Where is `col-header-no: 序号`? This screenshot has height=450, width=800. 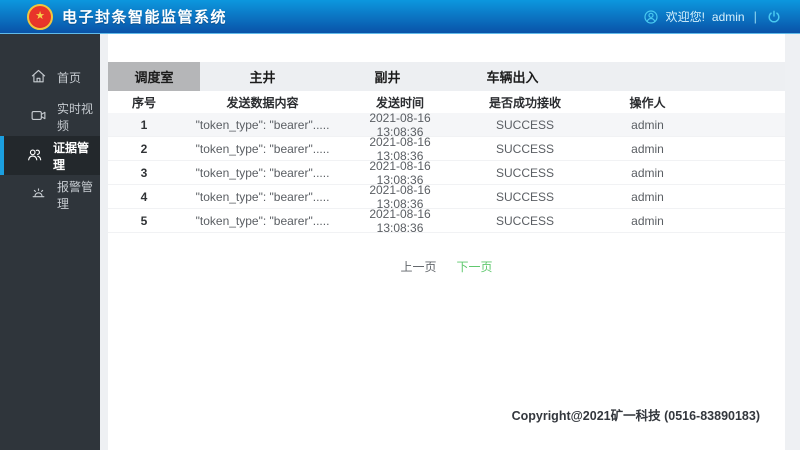 col-header-no: 序号 is located at coordinates (144, 102).